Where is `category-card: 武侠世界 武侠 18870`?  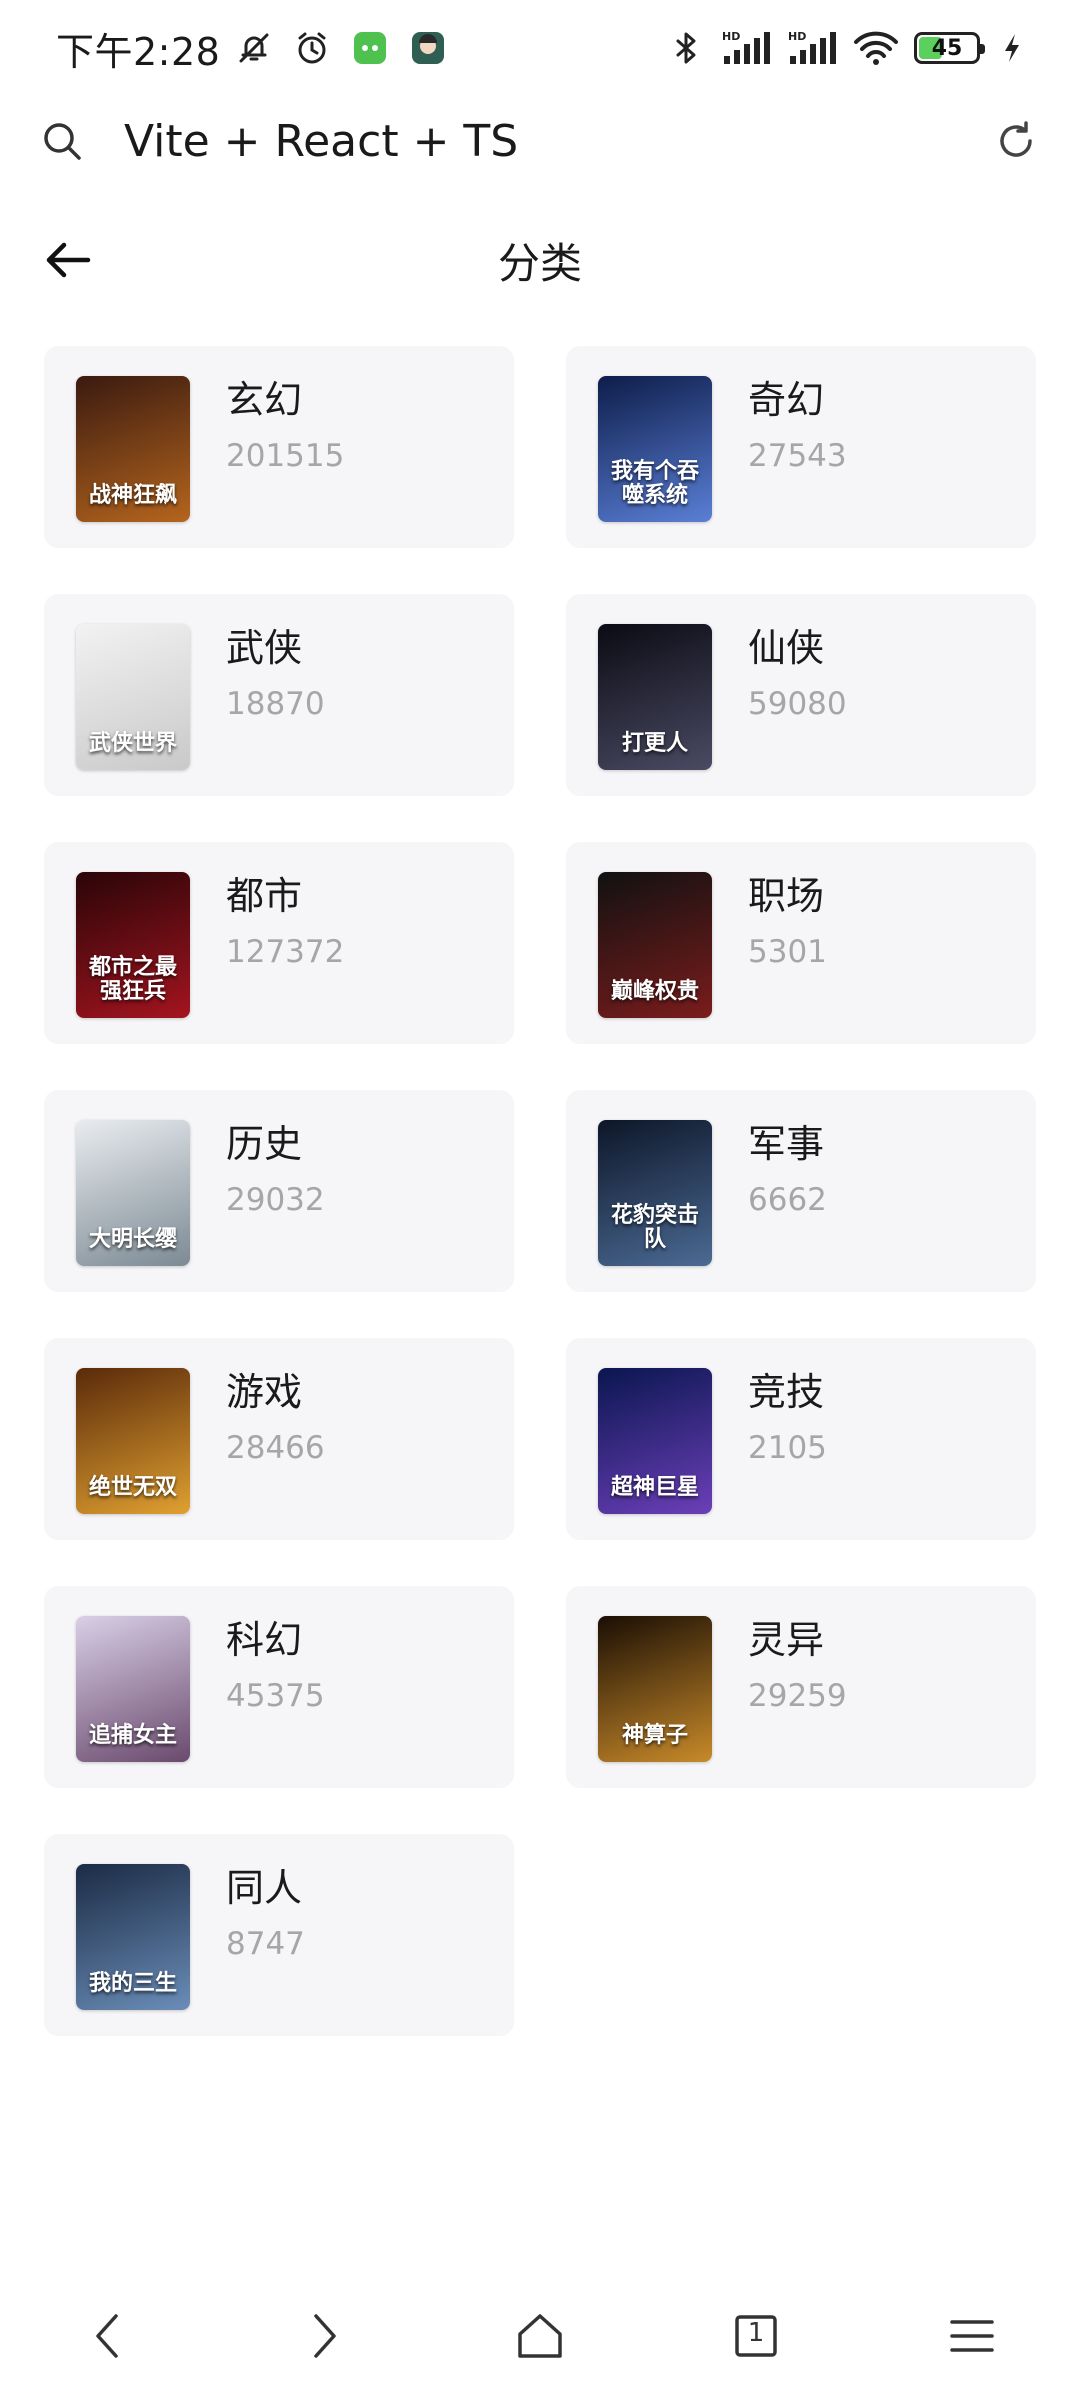 category-card: 武侠世界 武侠 18870 is located at coordinates (279, 695).